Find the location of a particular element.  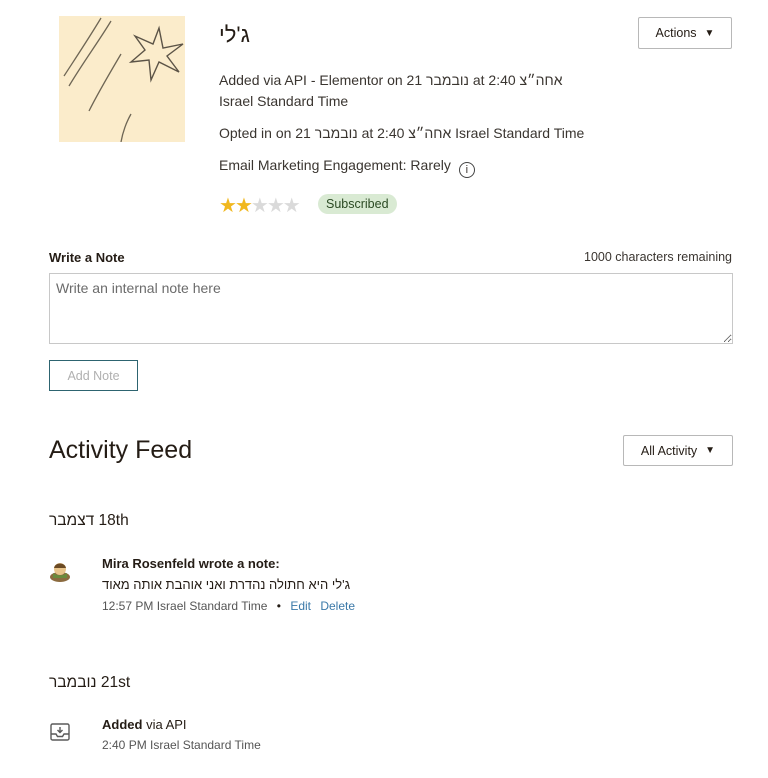

info-icon: i is located at coordinates (466, 170).